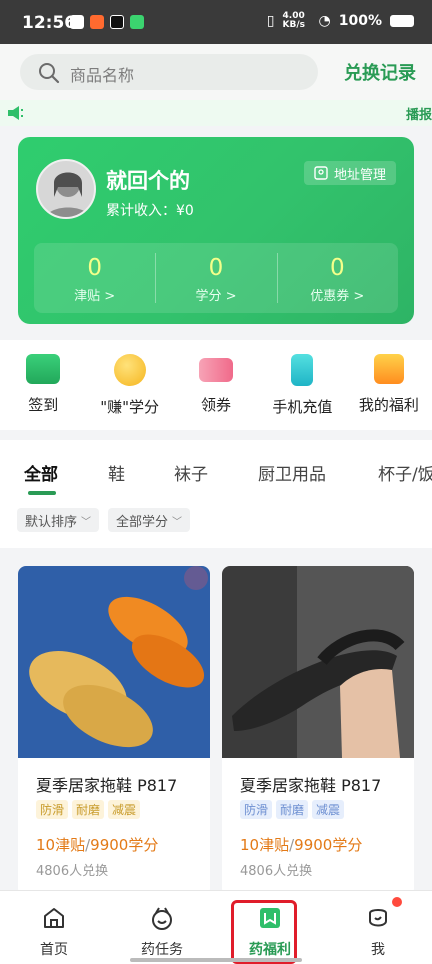 The width and height of the screenshot is (432, 964). Describe the element at coordinates (293, 20) in the screenshot. I see `net-speed: 4.00 KB/s` at that location.